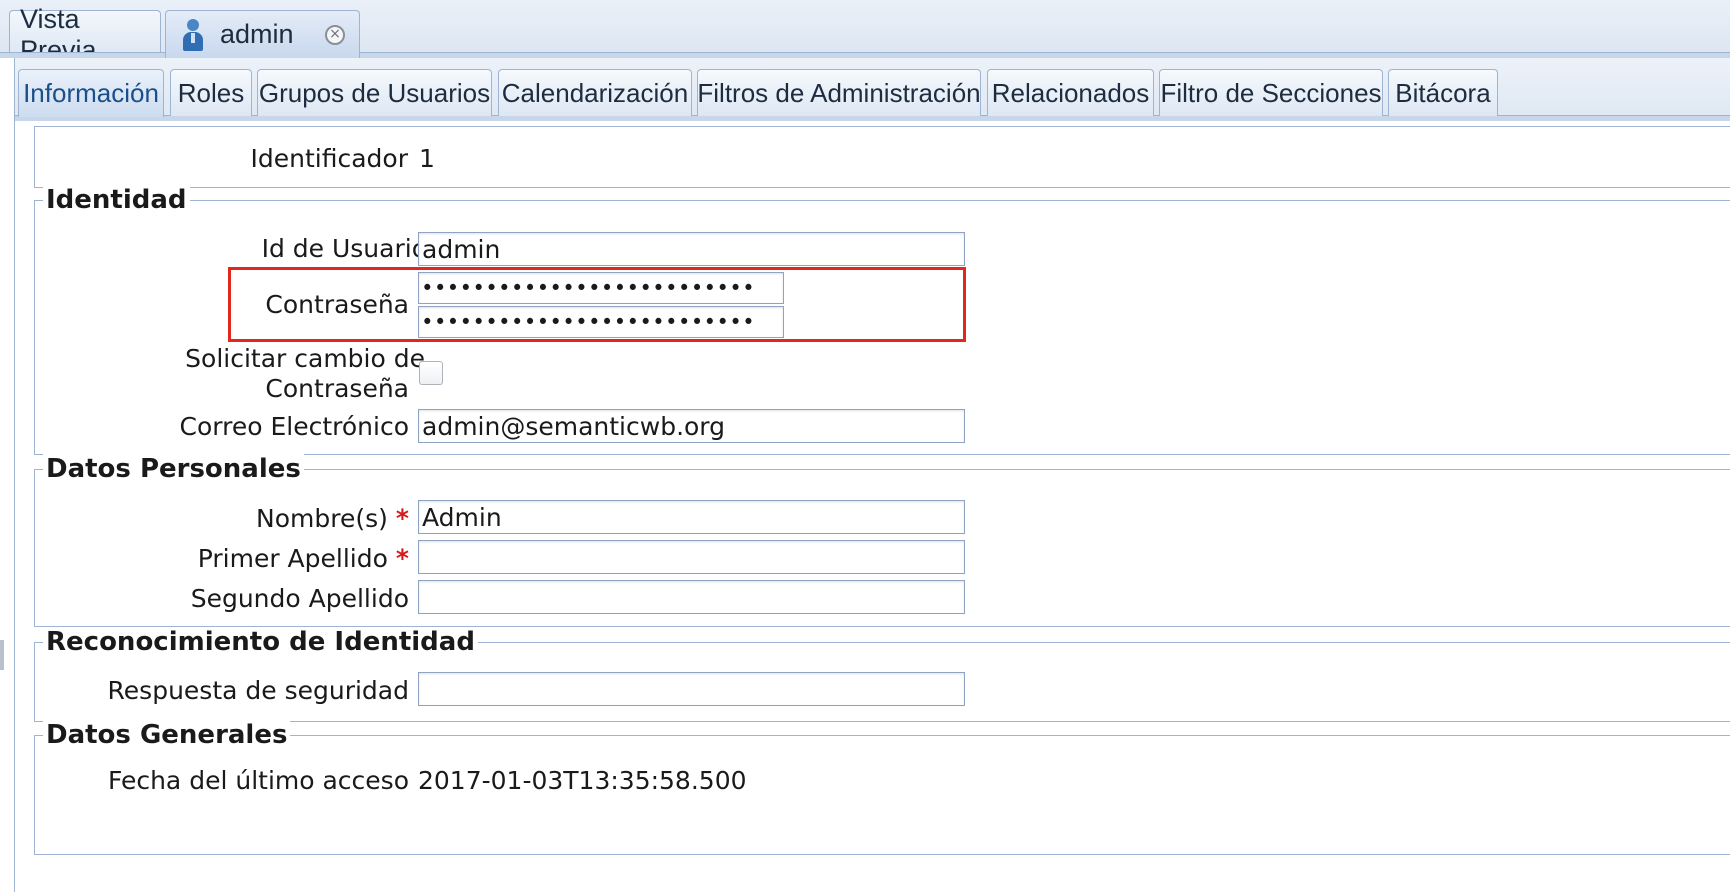  I want to click on tab-bitacora-label: Bitácora, so click(1443, 92).